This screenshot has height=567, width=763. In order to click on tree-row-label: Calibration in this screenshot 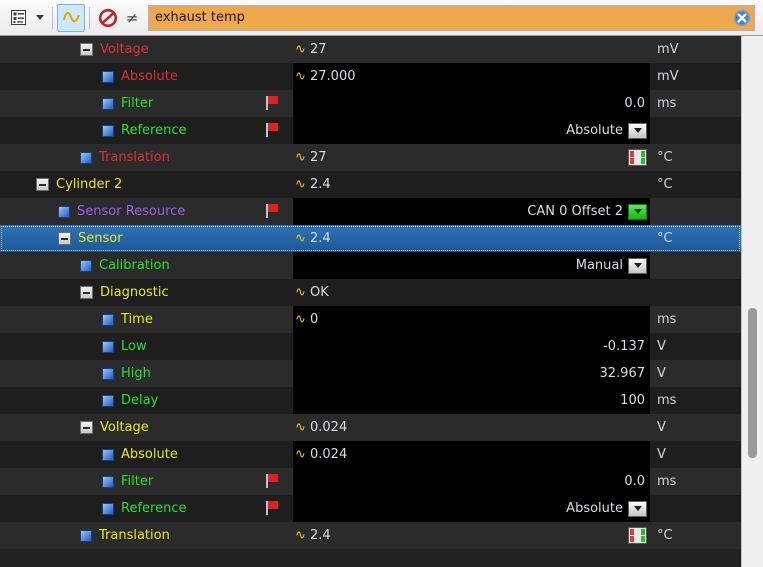, I will do `click(134, 265)`.